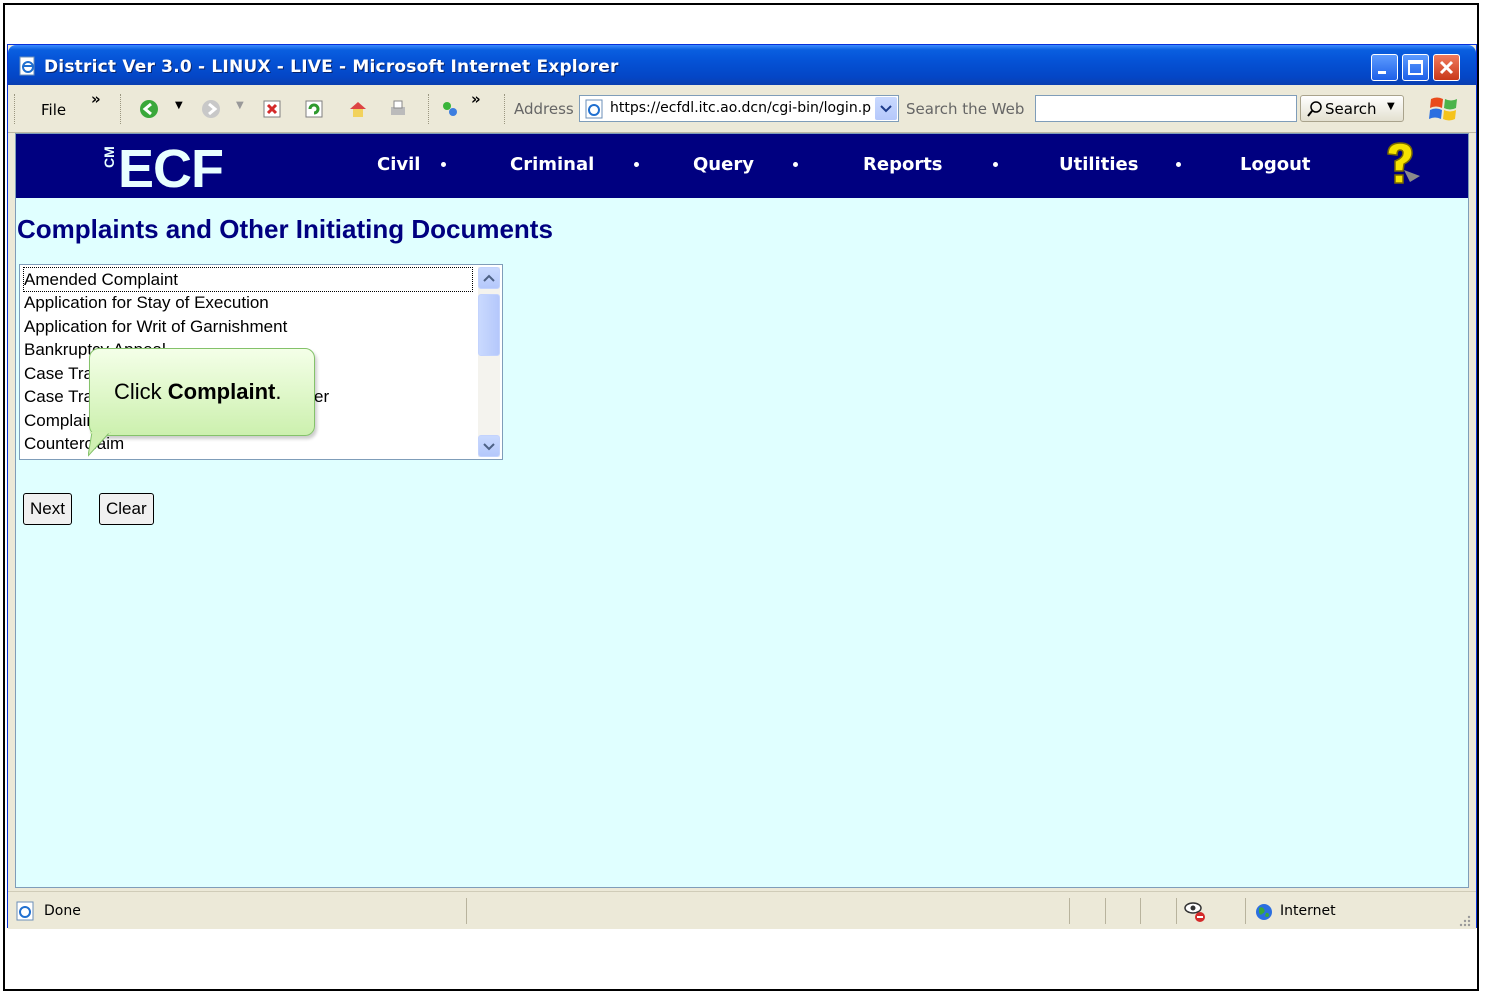 The width and height of the screenshot is (1486, 996). What do you see at coordinates (1391, 106) in the screenshot?
I see `search-dropdown-icon: ▼` at bounding box center [1391, 106].